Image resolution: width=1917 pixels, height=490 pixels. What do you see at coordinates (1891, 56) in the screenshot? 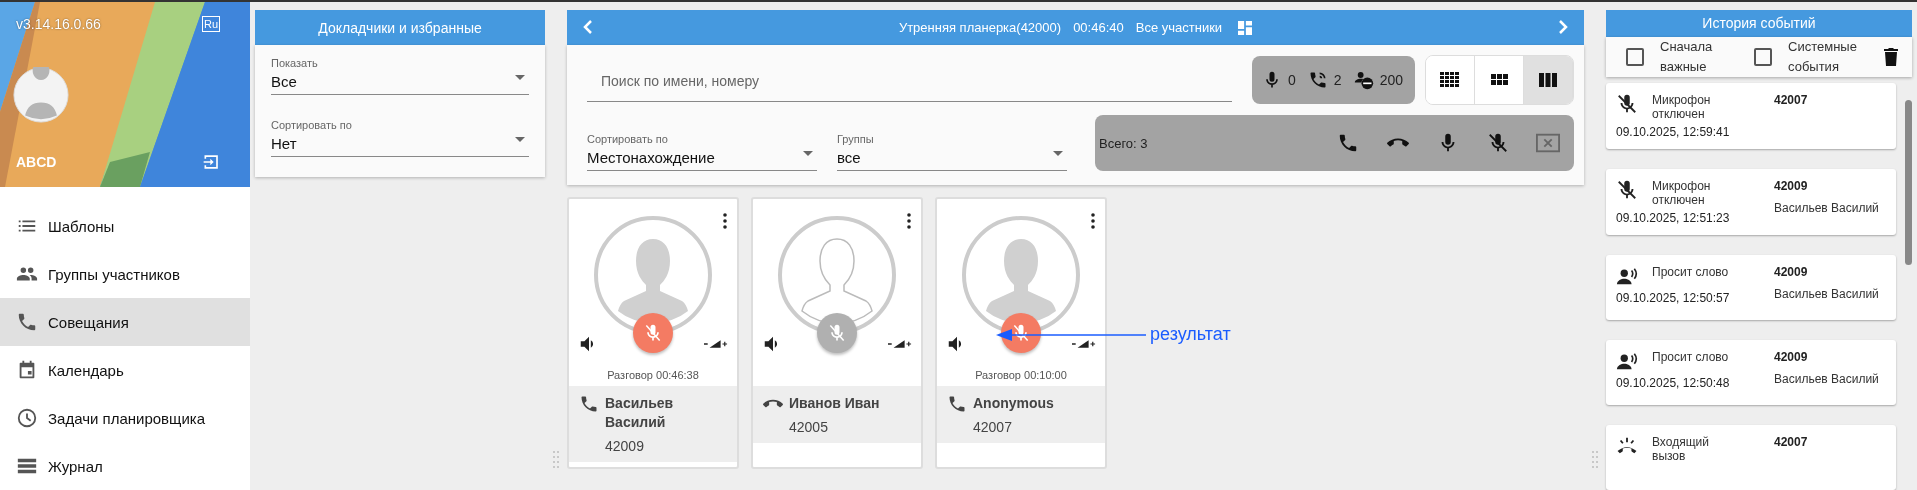
I see `trash-icon` at bounding box center [1891, 56].